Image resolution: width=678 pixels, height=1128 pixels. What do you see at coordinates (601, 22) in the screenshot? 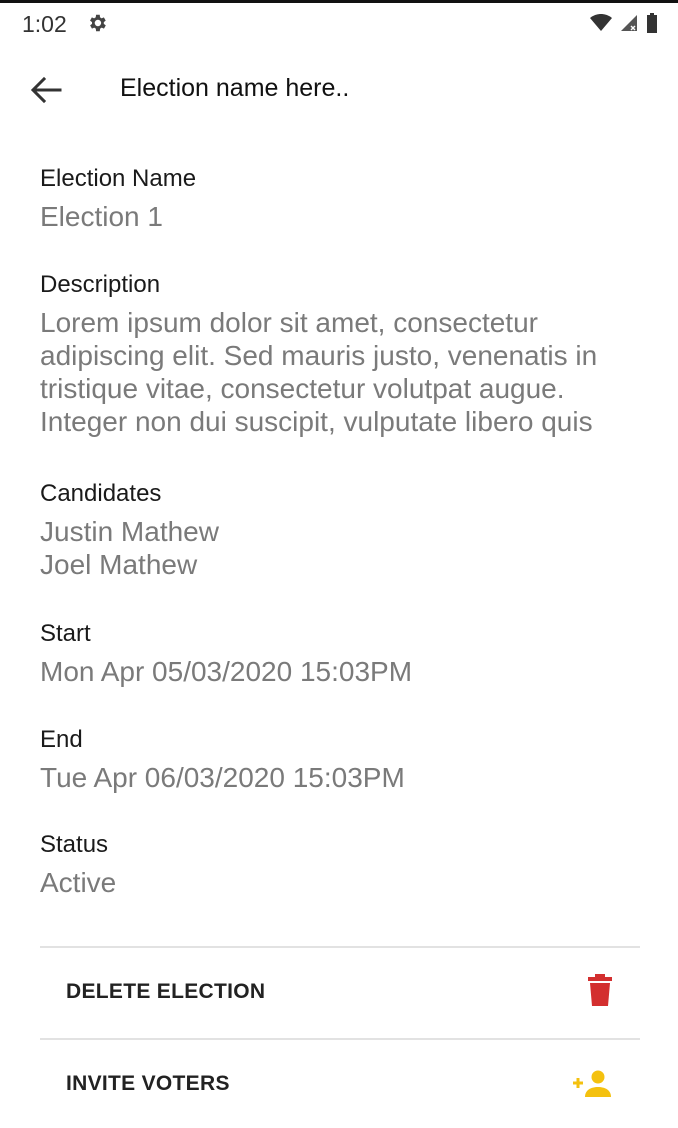
I see `wifi-icon` at bounding box center [601, 22].